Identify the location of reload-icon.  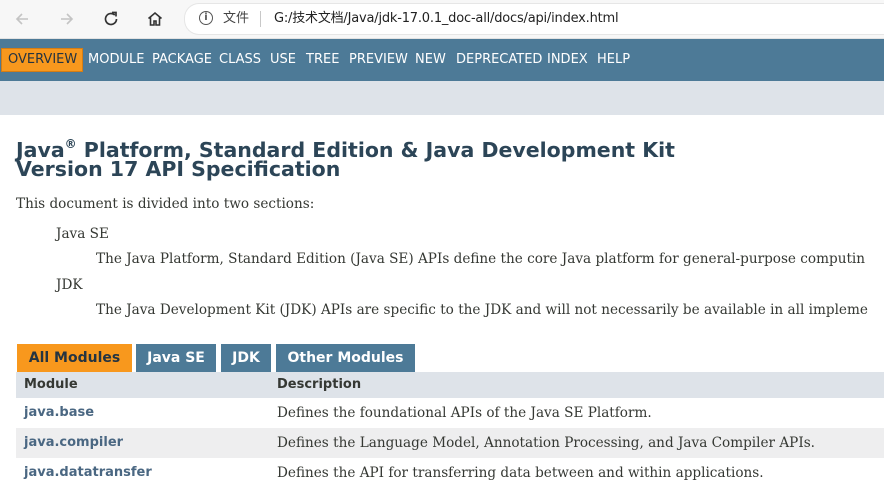
(111, 19).